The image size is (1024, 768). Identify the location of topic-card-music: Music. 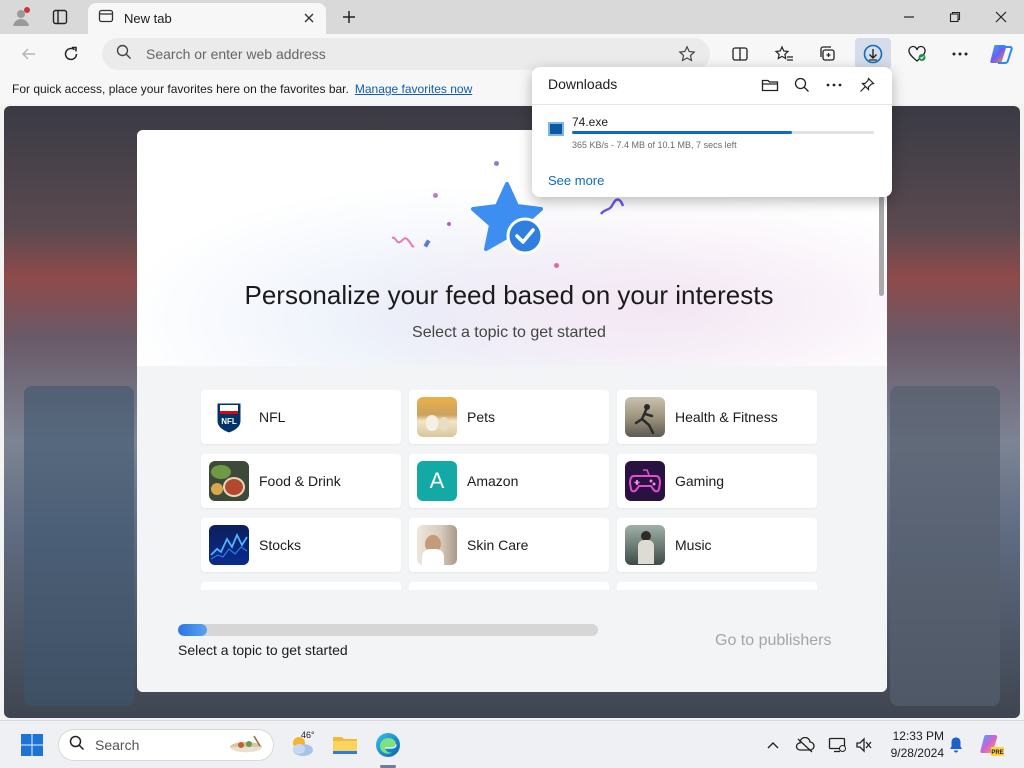
(717, 545).